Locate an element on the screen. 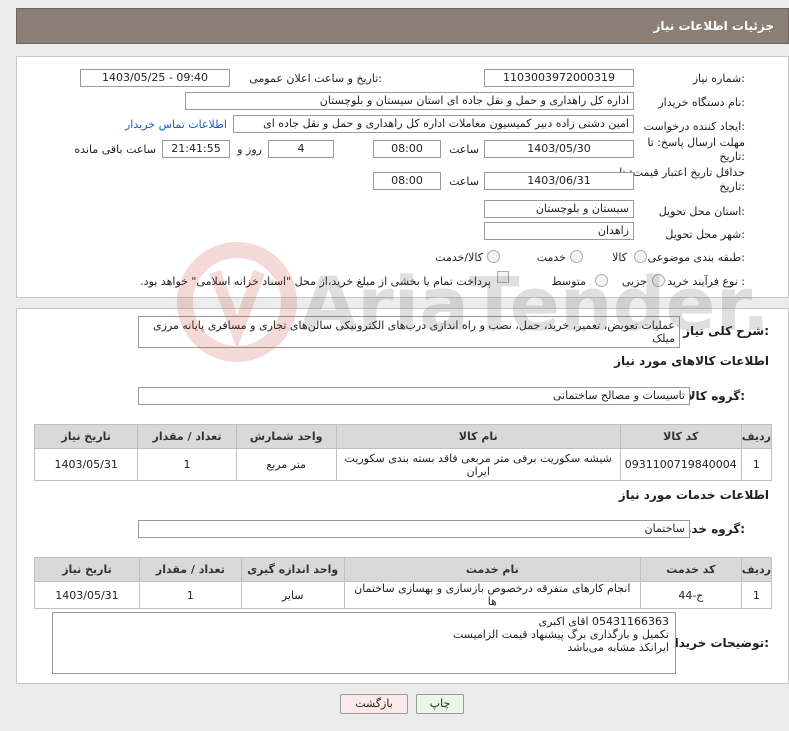  province-label: استان محل تحویل: is located at coordinates (701, 211).